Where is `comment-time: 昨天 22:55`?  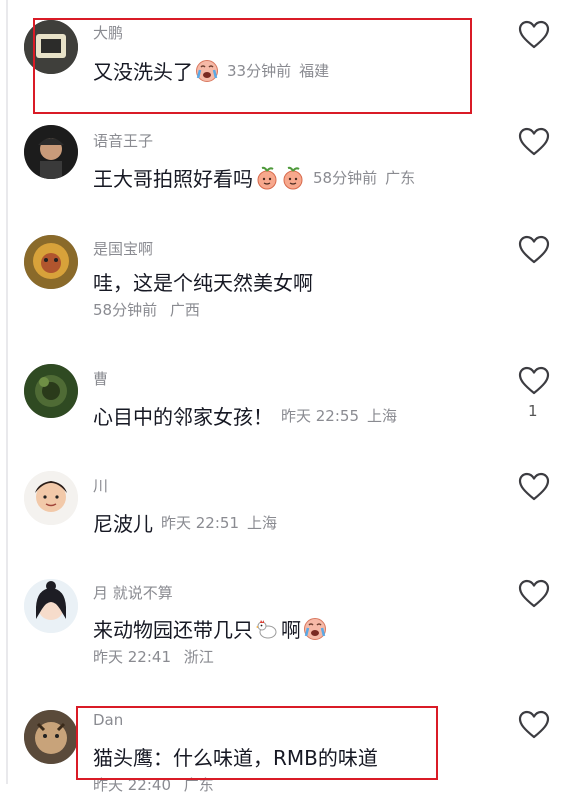 comment-time: 昨天 22:55 is located at coordinates (320, 416).